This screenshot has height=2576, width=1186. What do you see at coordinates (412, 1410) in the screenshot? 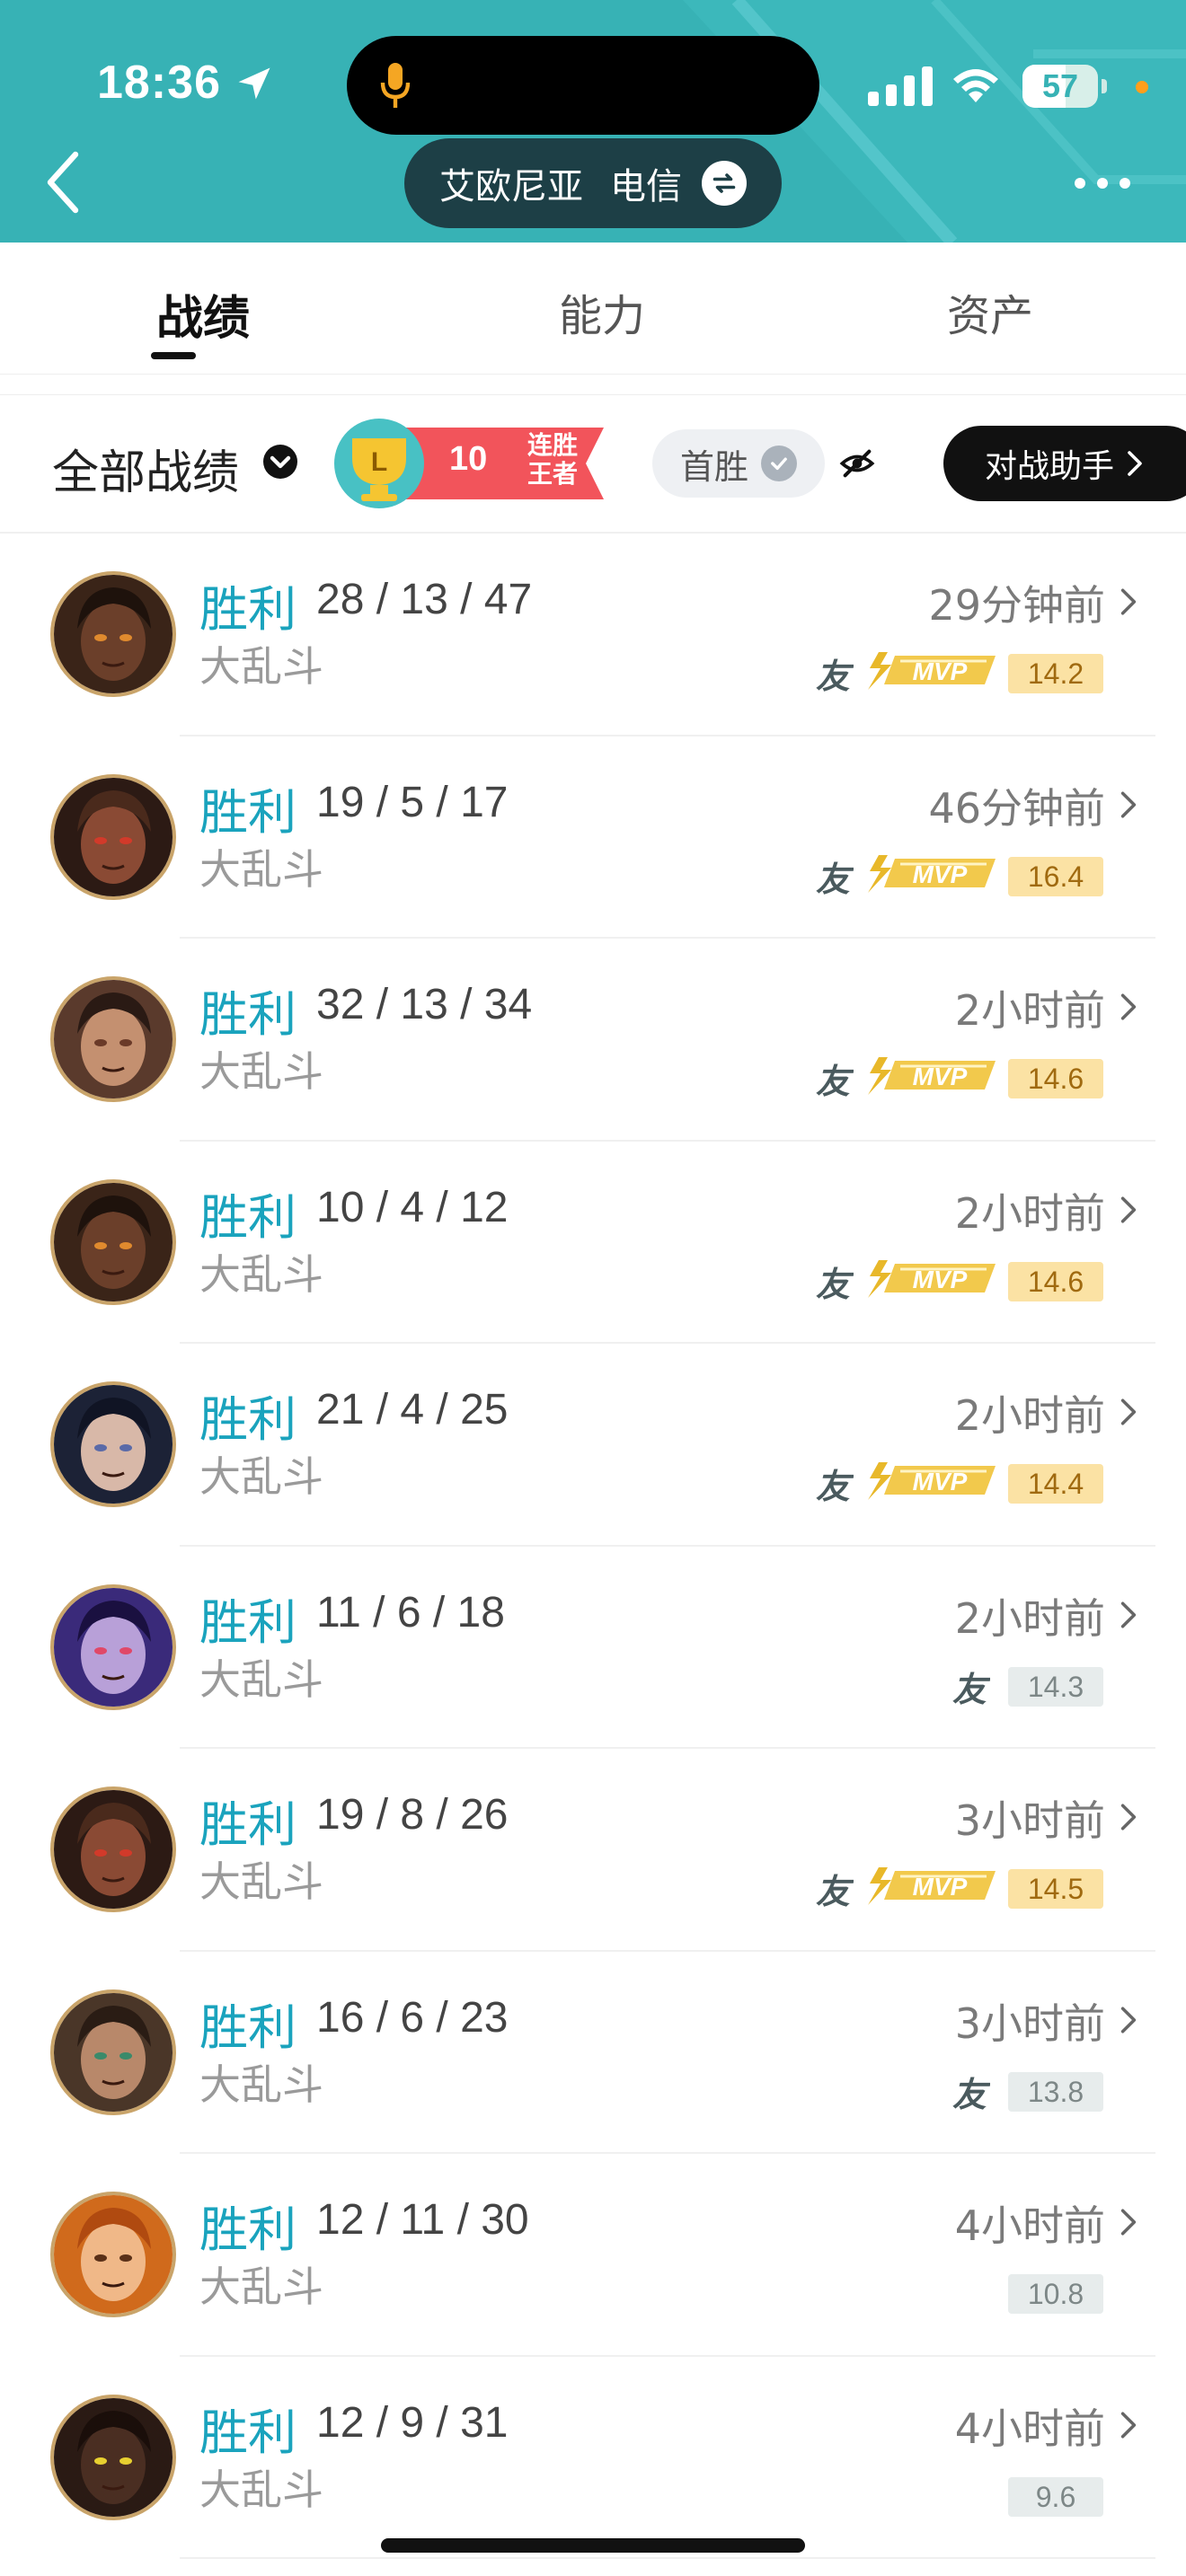
I see `match-kda: 21 / 4 / 25` at bounding box center [412, 1410].